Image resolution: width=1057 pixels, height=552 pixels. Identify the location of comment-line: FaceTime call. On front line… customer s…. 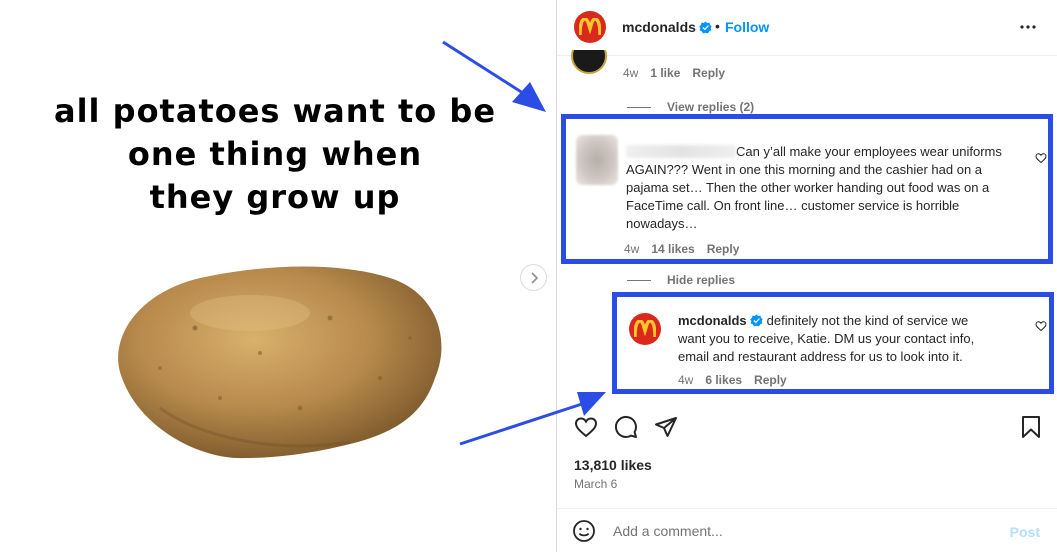
(793, 205).